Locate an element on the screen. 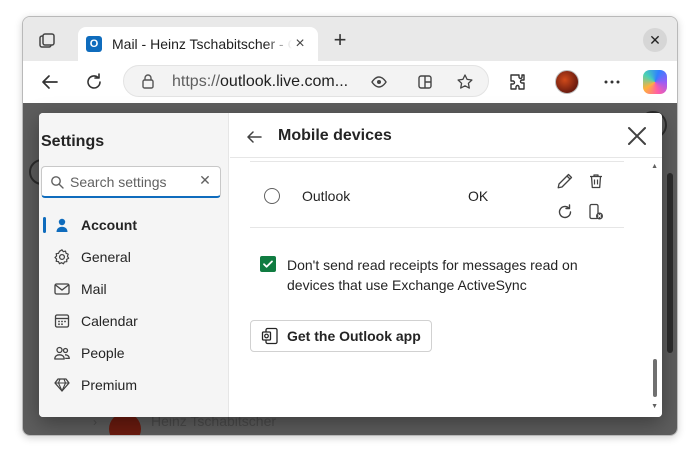  more-icon is located at coordinates (612, 82).